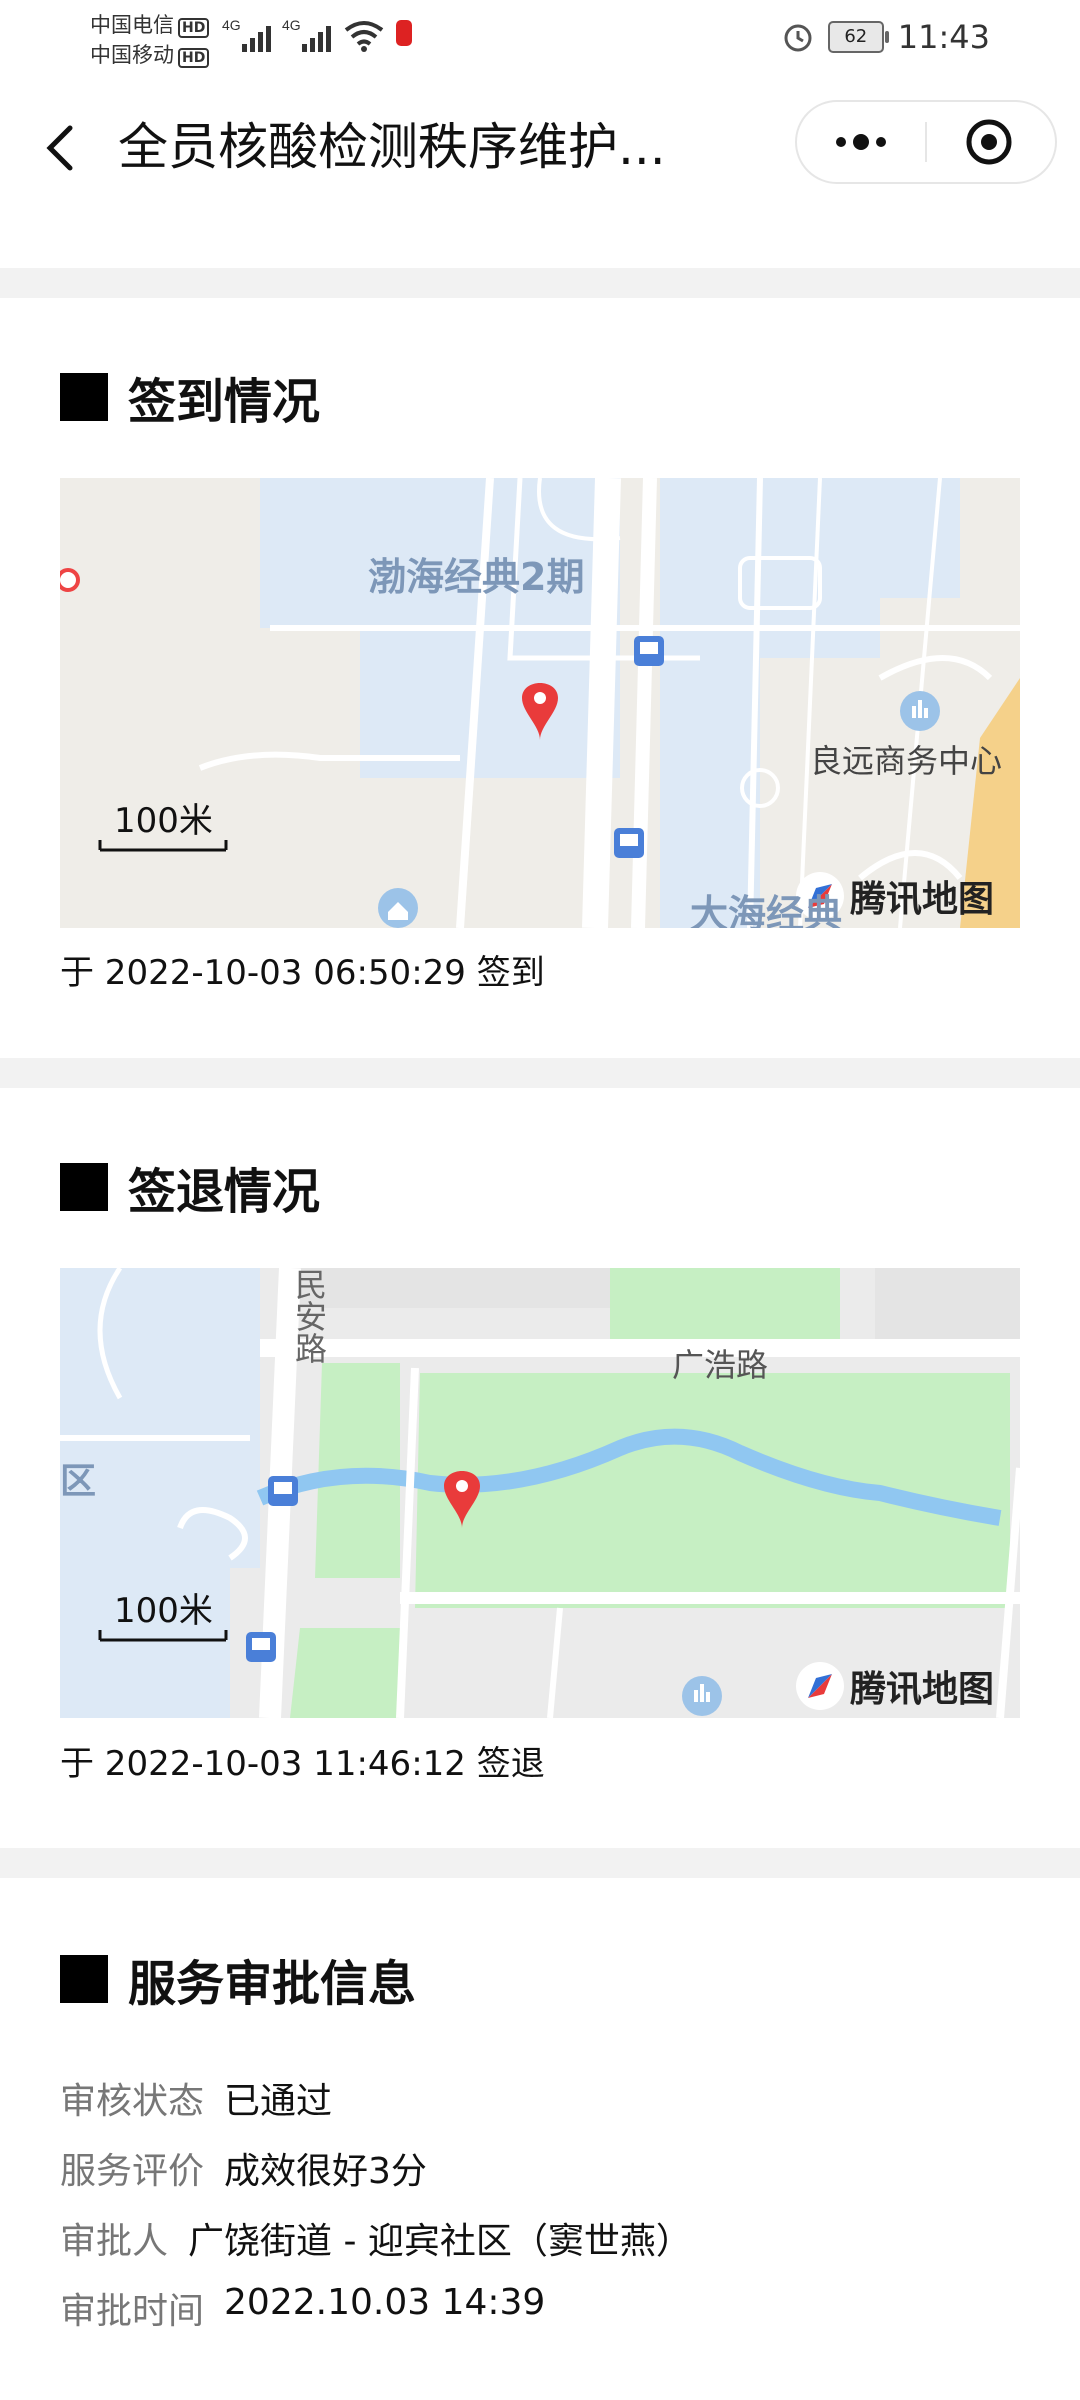 The height and width of the screenshot is (2400, 1080). Describe the element at coordinates (926, 142) in the screenshot. I see `miniprogram-capsule` at that location.